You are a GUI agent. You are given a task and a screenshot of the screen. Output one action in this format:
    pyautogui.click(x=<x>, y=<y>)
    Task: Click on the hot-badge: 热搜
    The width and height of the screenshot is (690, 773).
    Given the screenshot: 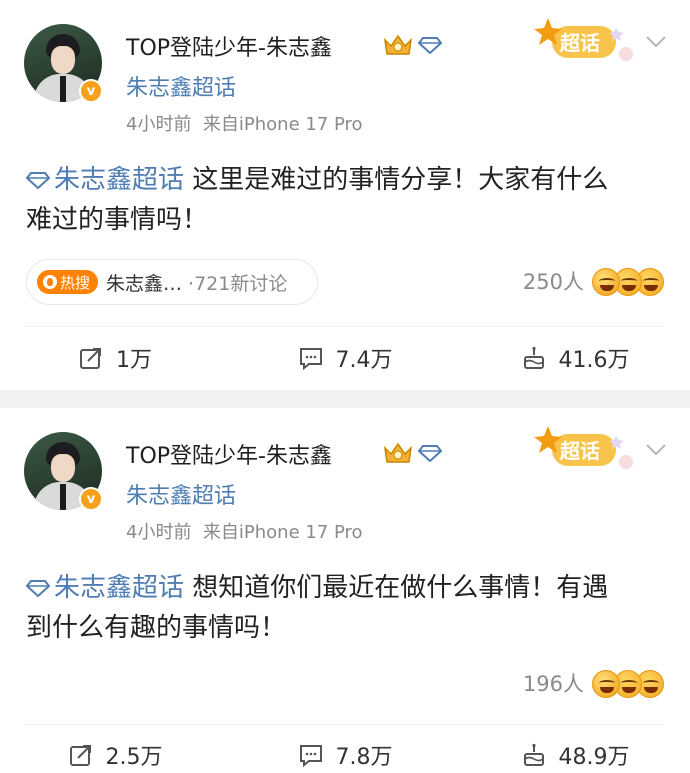 What is the action you would take?
    pyautogui.click(x=68, y=282)
    